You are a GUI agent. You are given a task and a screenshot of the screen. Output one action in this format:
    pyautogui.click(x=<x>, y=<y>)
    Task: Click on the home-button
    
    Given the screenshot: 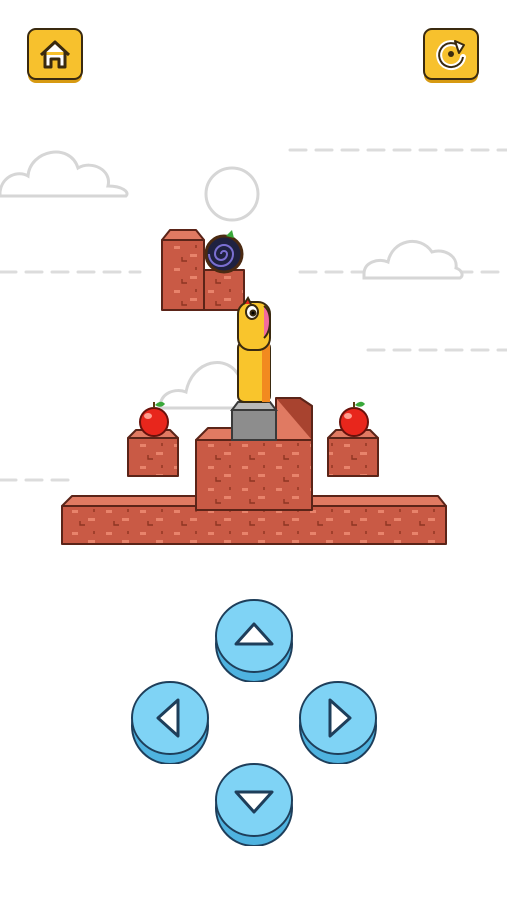 What is the action you would take?
    pyautogui.click(x=55, y=56)
    